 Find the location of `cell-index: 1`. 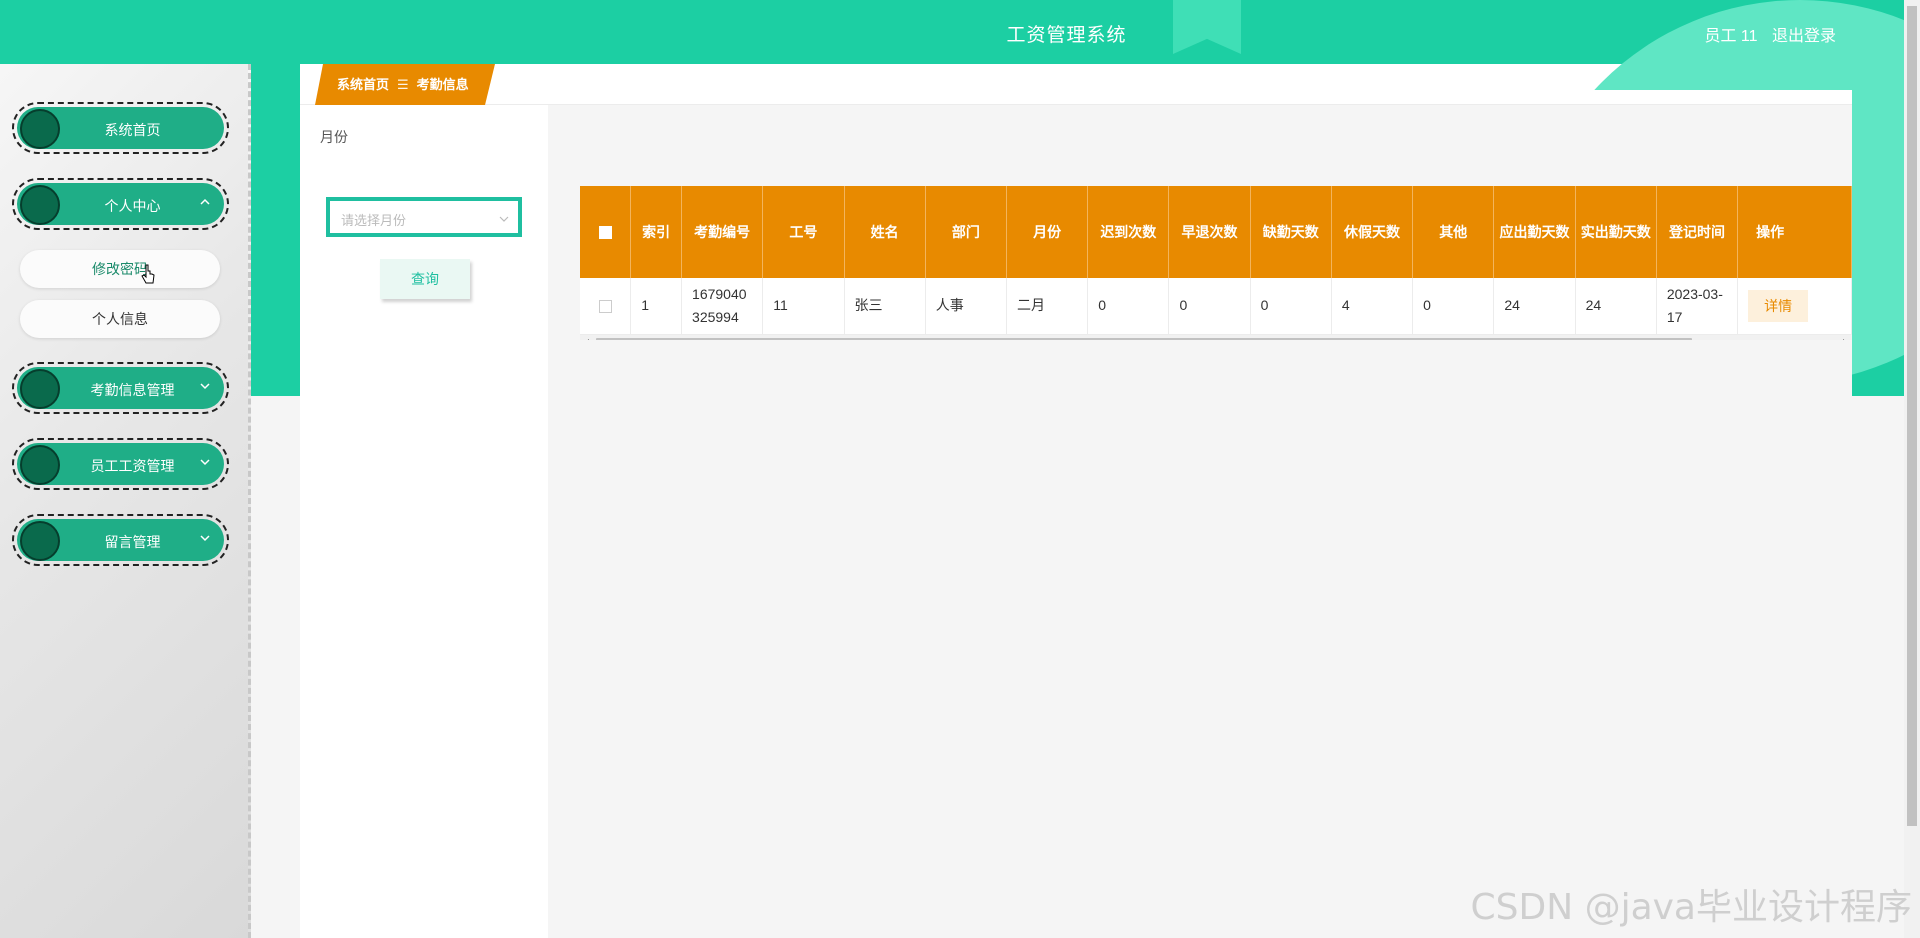

cell-index: 1 is located at coordinates (656, 306).